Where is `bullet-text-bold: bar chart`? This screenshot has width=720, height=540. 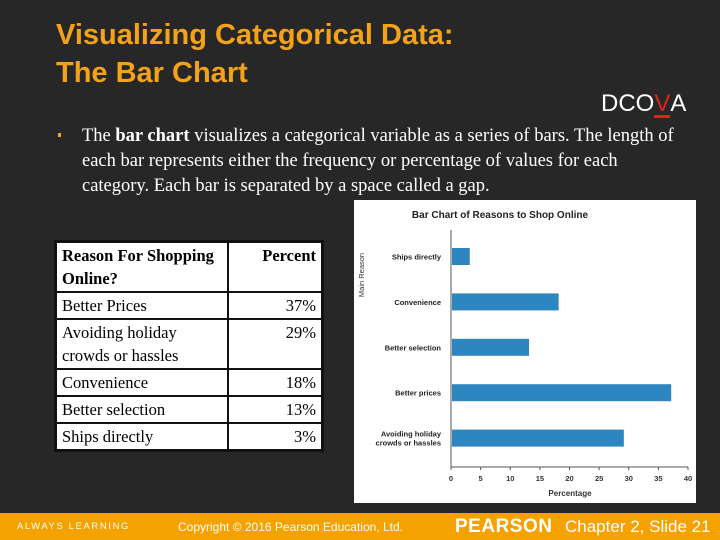 bullet-text-bold: bar chart is located at coordinates (152, 136).